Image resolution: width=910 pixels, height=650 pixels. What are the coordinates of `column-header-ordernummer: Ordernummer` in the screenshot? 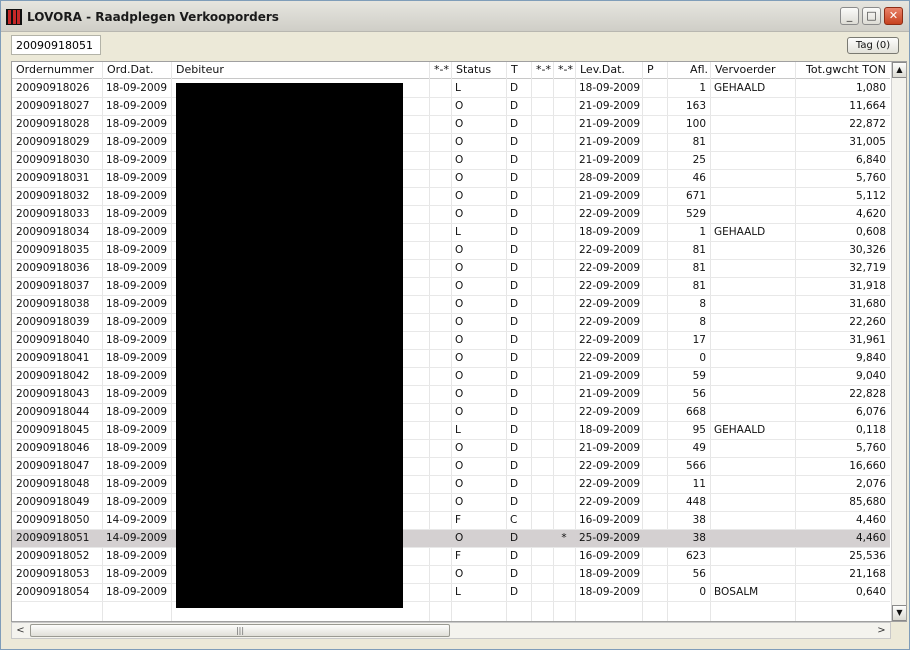 It's located at (57, 70).